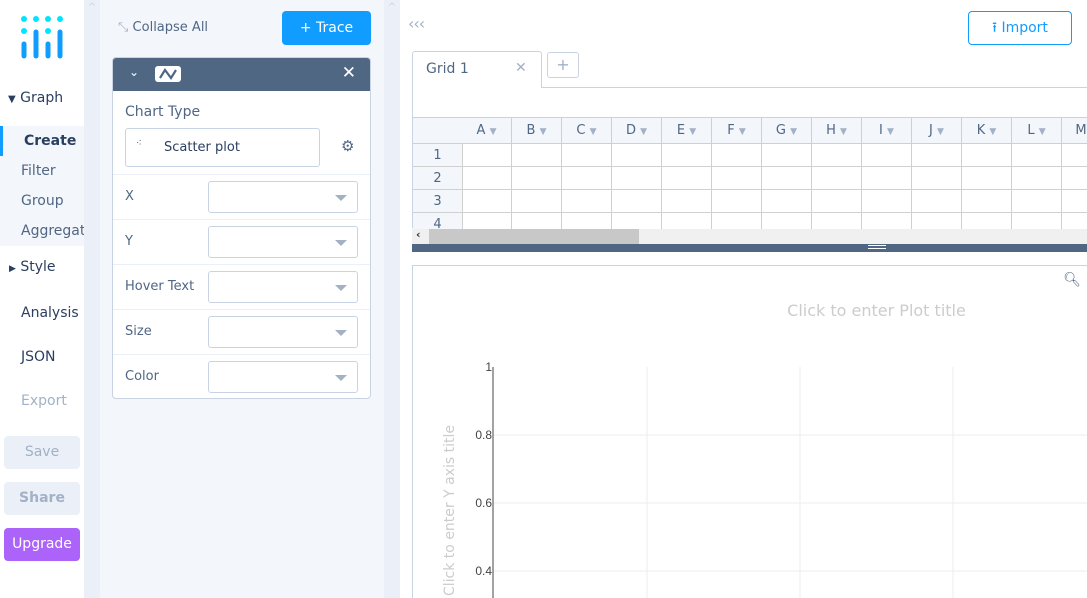 Image resolution: width=1087 pixels, height=598 pixels. What do you see at coordinates (222, 147) in the screenshot?
I see `chart-type-select: ⁖ Scatter plot` at bounding box center [222, 147].